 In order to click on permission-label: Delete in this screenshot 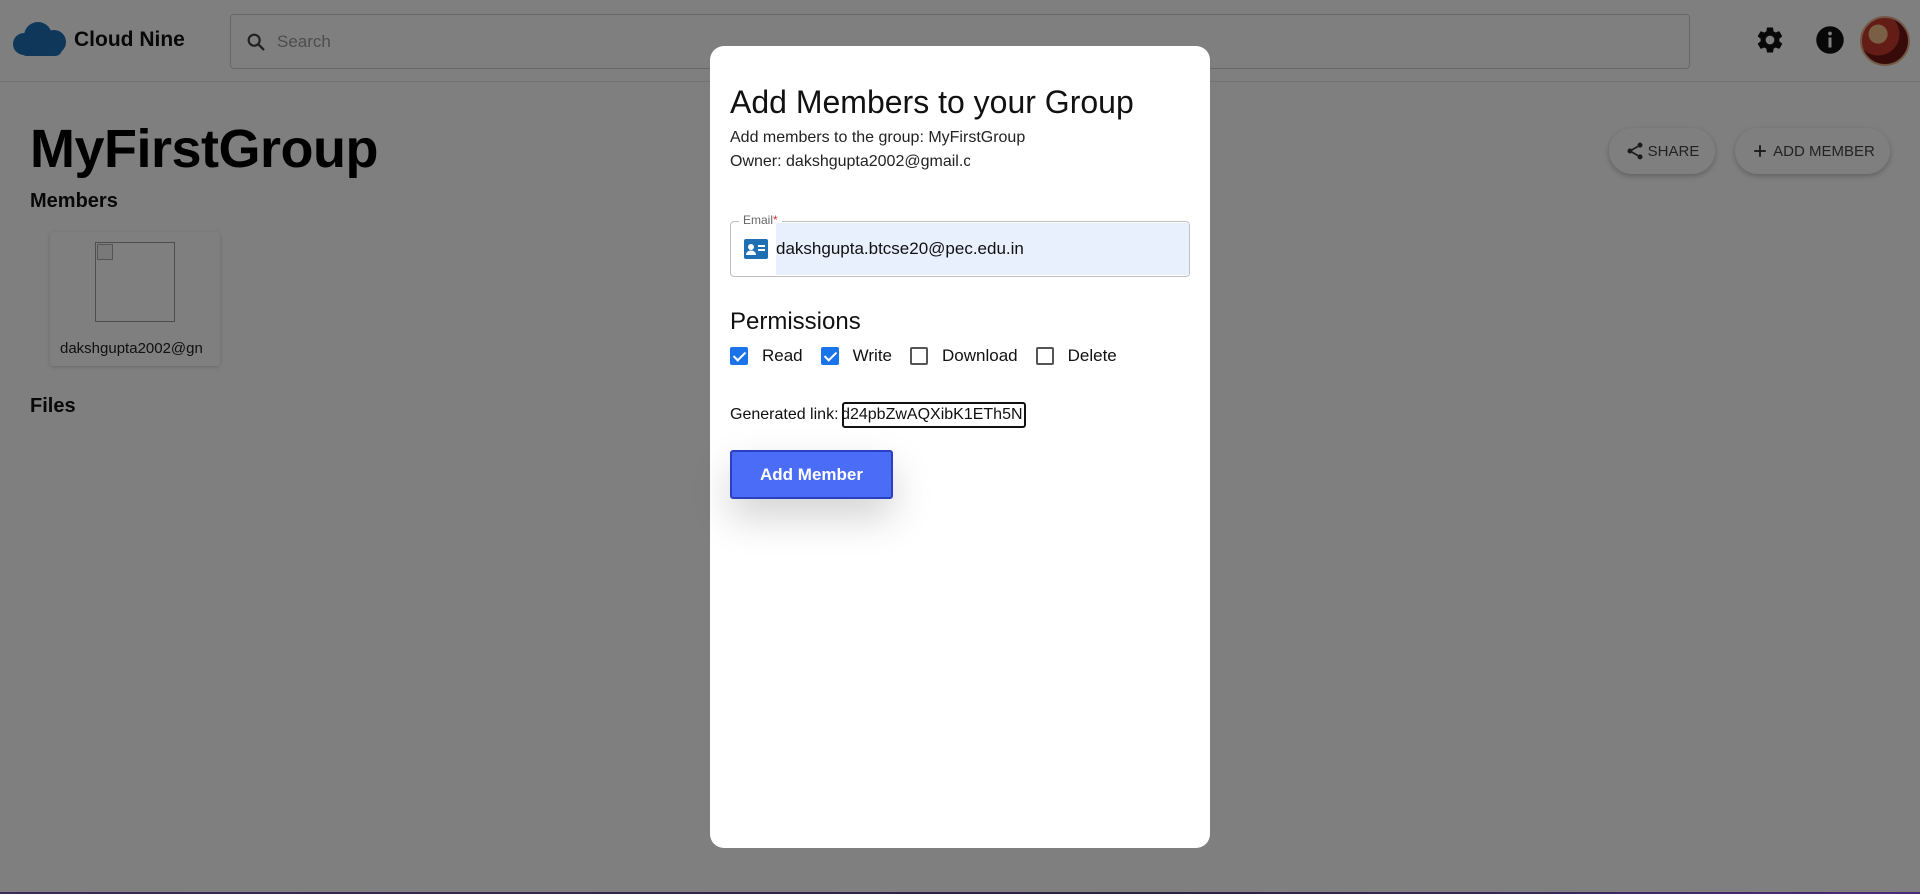, I will do `click(1092, 355)`.